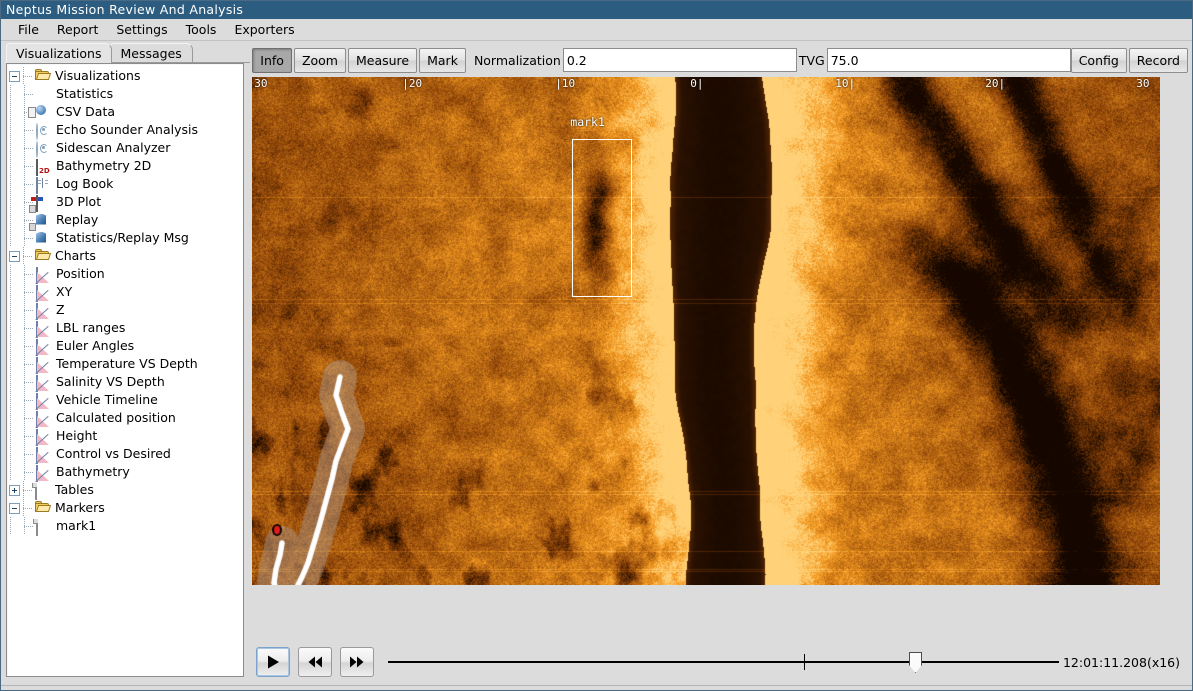 This screenshot has width=1193, height=691. What do you see at coordinates (86, 111) in the screenshot?
I see `tree-item-label: CSV Data` at bounding box center [86, 111].